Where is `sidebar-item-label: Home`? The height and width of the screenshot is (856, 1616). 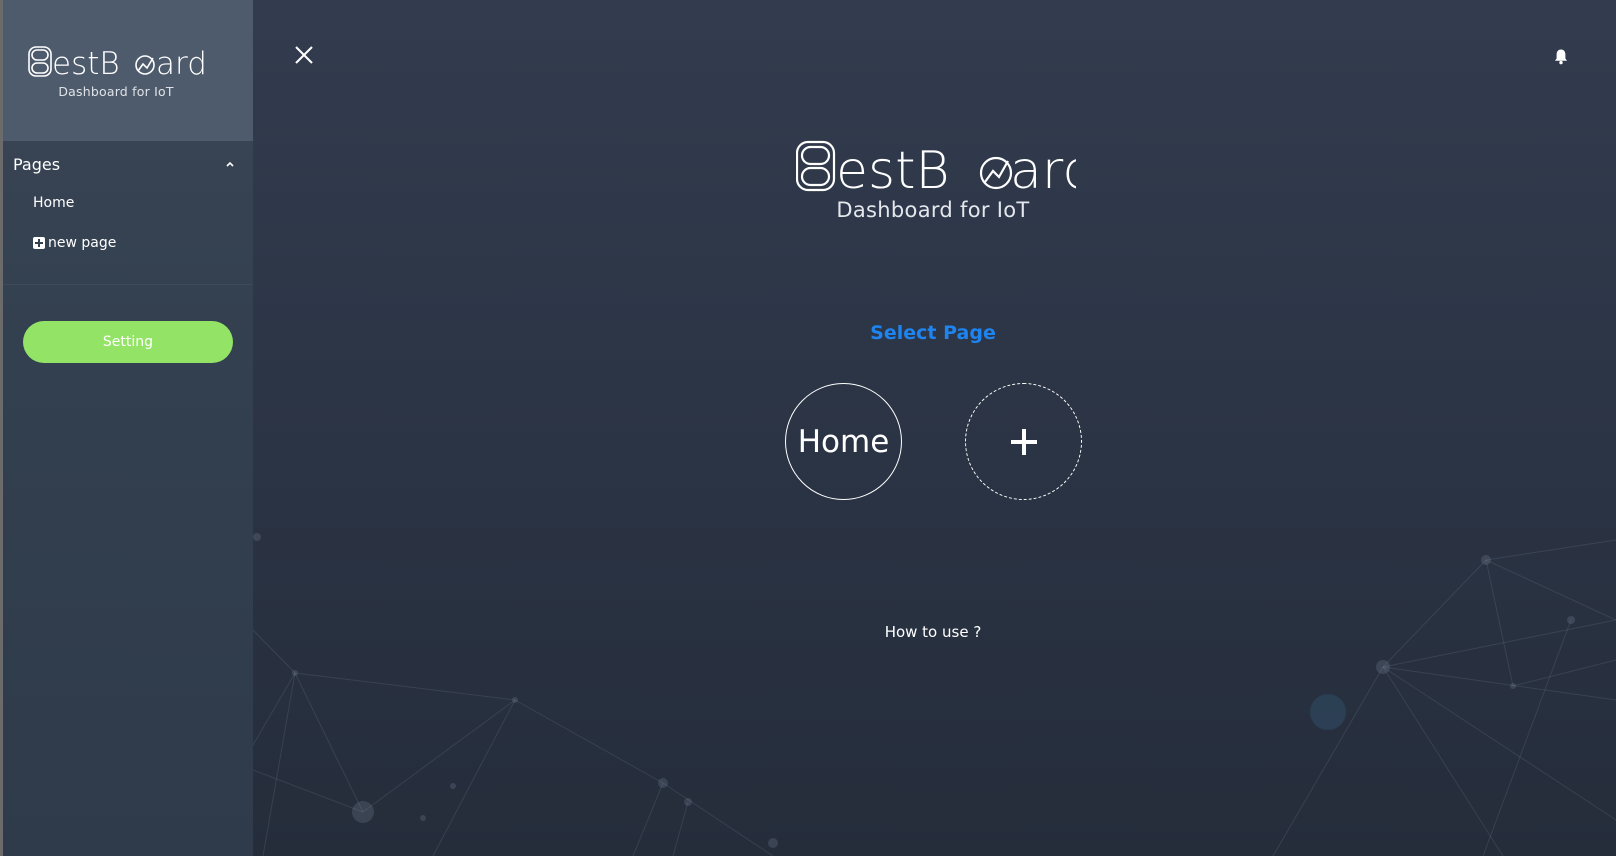 sidebar-item-label: Home is located at coordinates (54, 203).